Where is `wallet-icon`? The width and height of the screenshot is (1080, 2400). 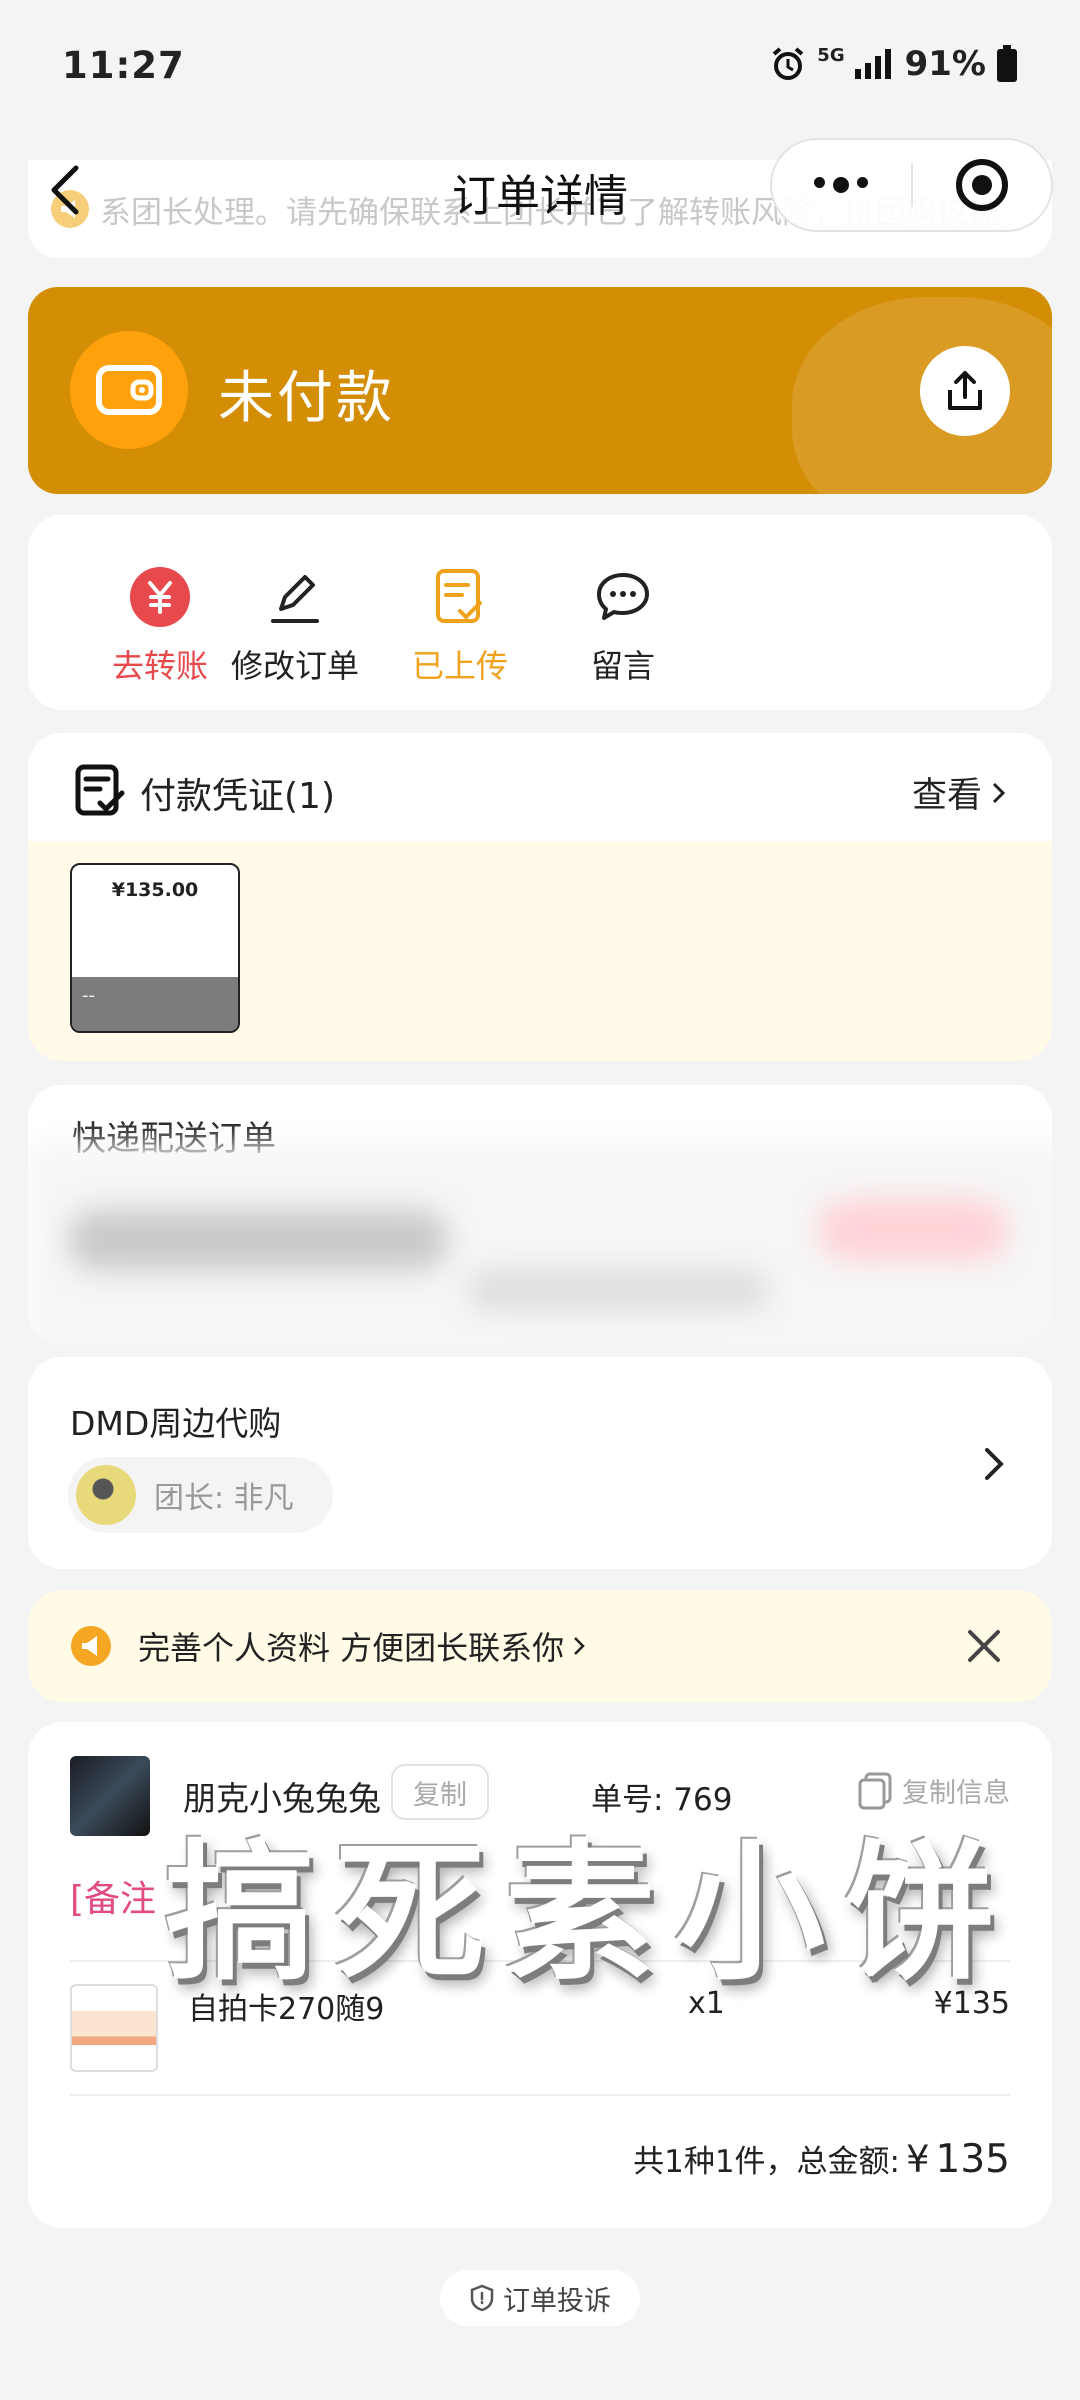
wallet-icon is located at coordinates (129, 390).